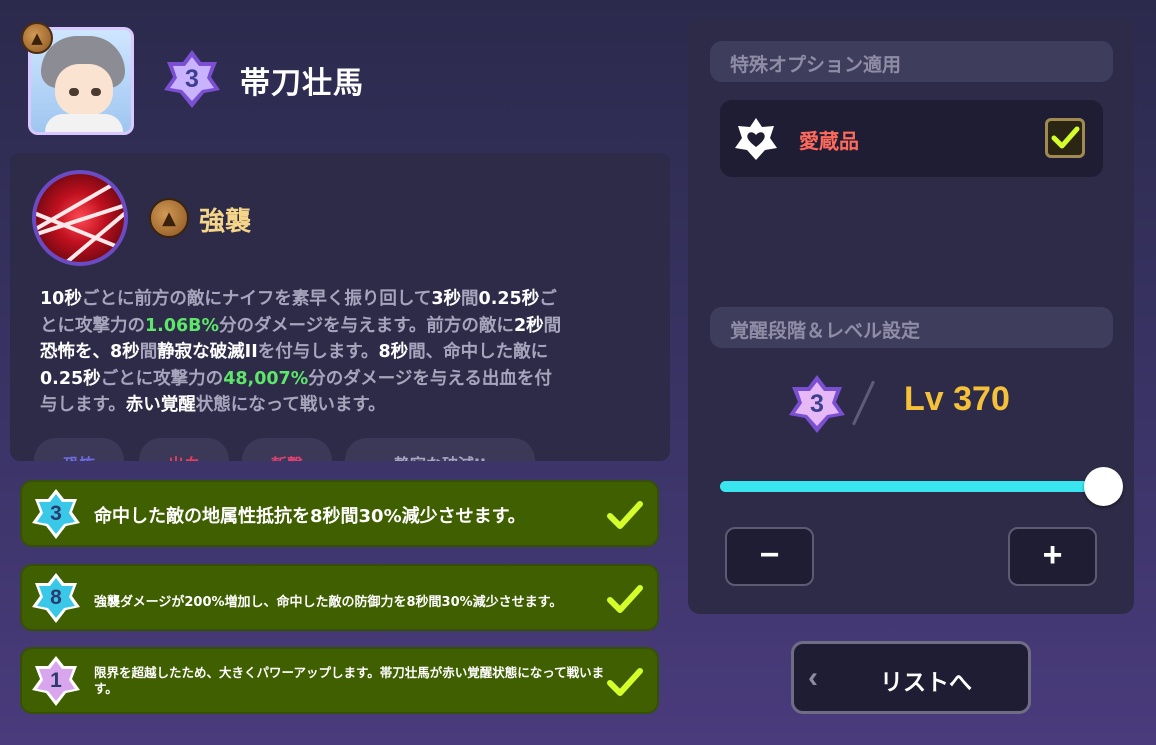  Describe the element at coordinates (92, 325) in the screenshot. I see `skill-description-run: とに攻撃力の` at that location.